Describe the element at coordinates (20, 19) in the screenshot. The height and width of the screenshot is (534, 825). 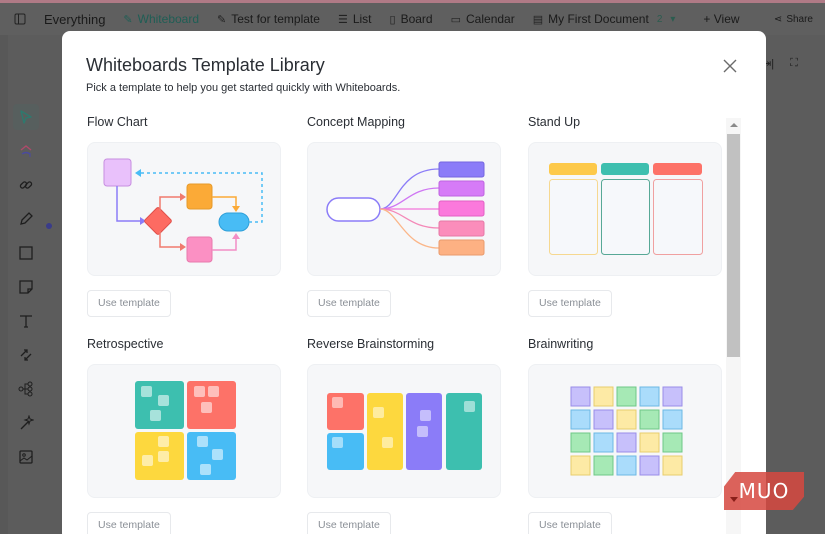
I see `sidebar-toggle-button` at that location.